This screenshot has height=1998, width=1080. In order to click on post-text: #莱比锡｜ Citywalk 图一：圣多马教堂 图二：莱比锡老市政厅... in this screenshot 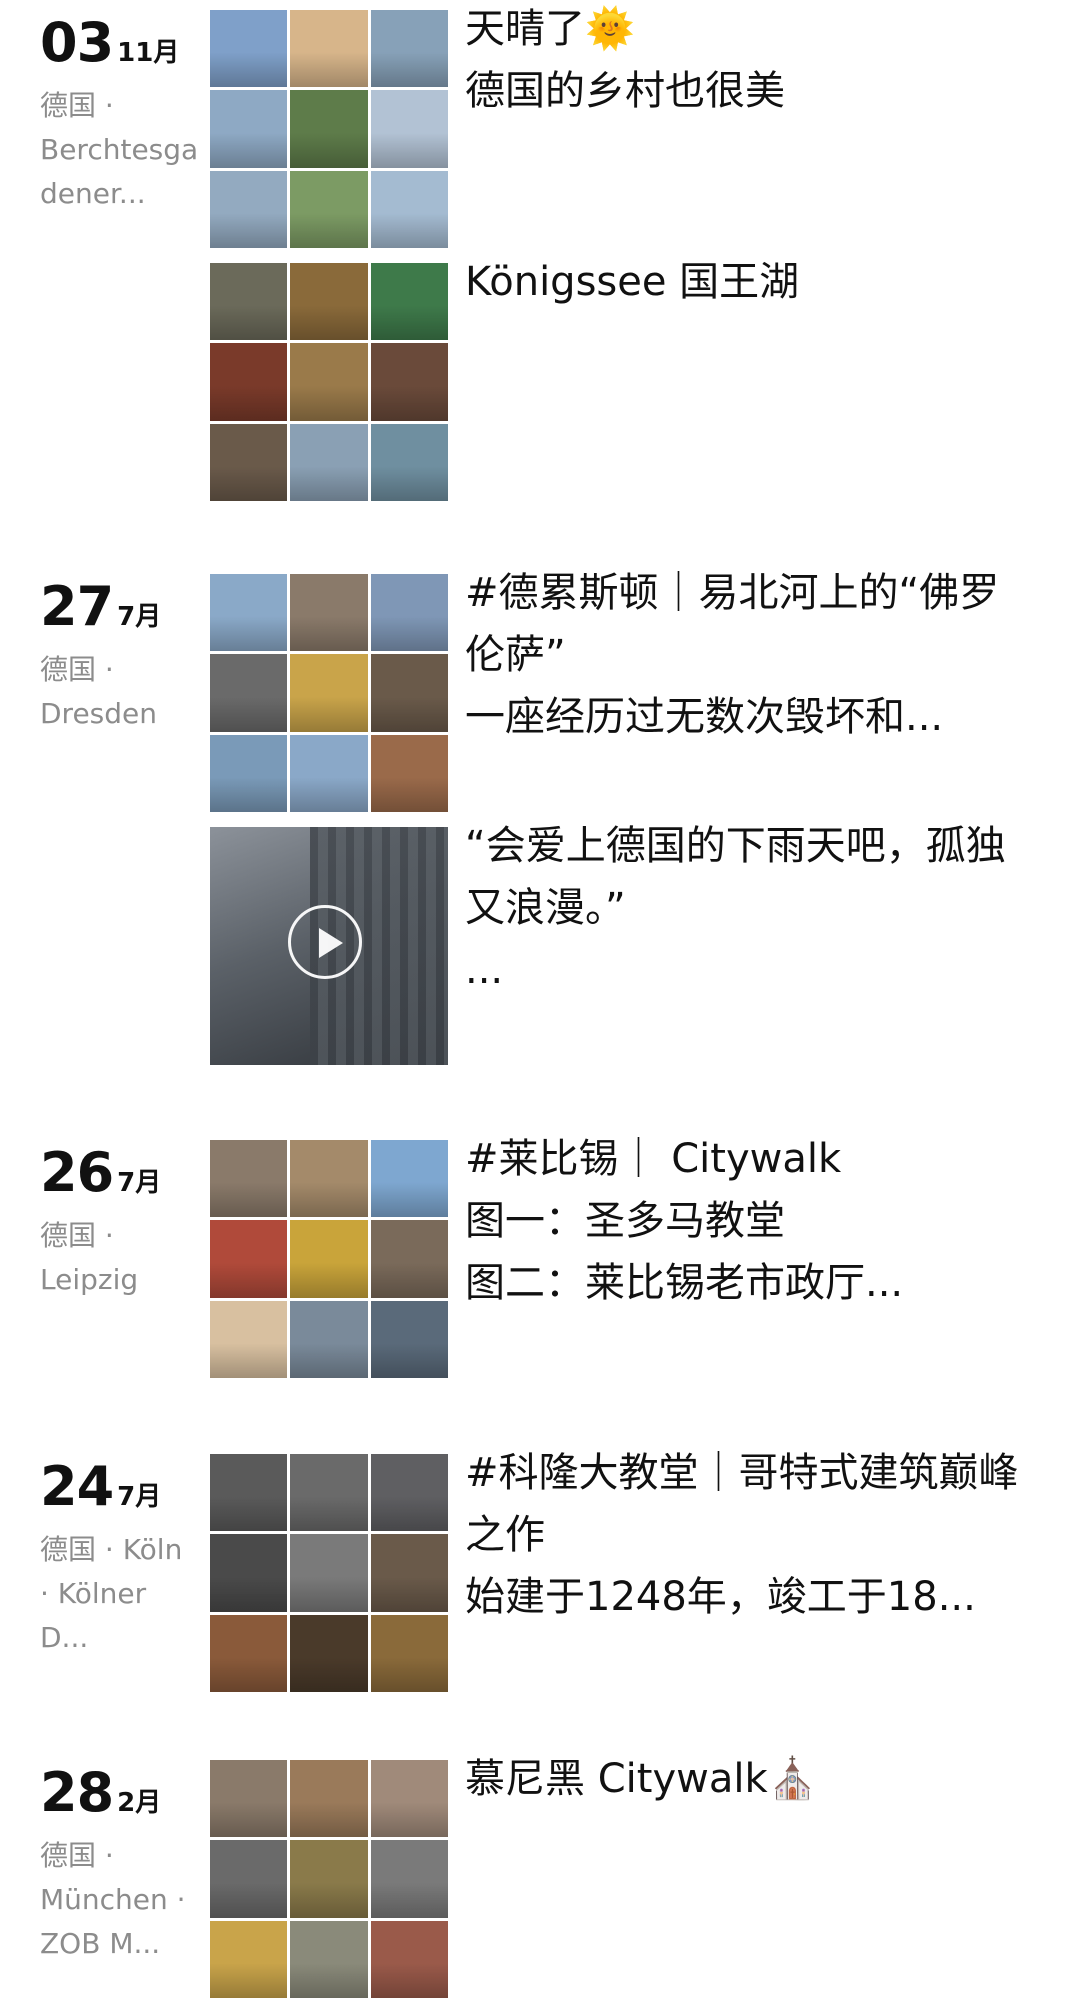, I will do `click(684, 1221)`.